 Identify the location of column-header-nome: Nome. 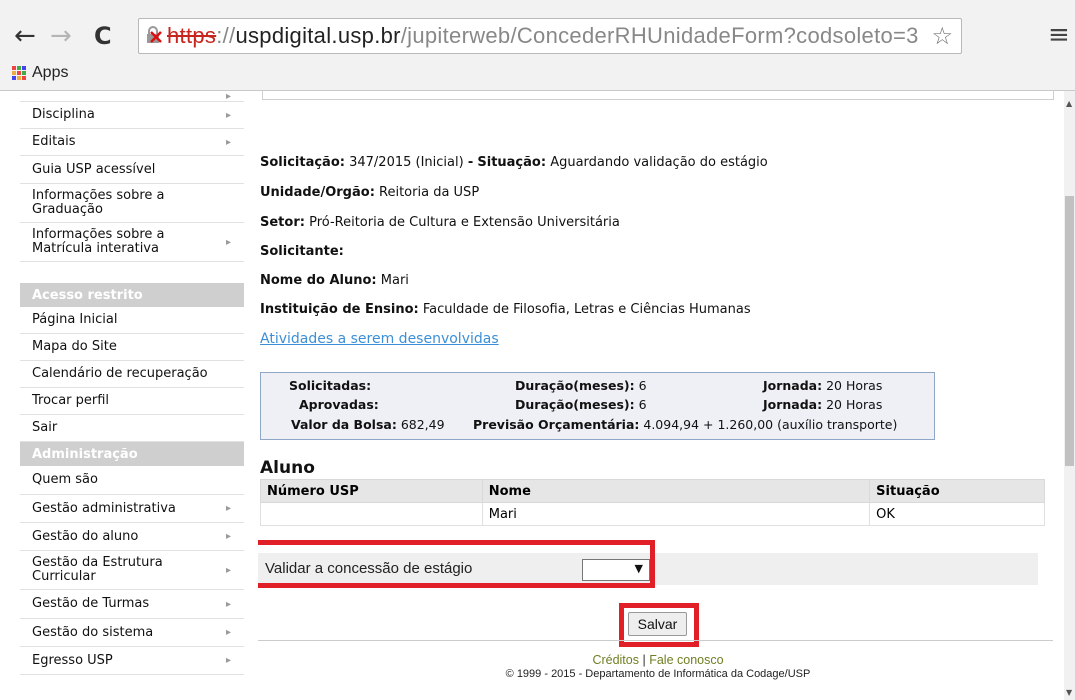
(676, 491).